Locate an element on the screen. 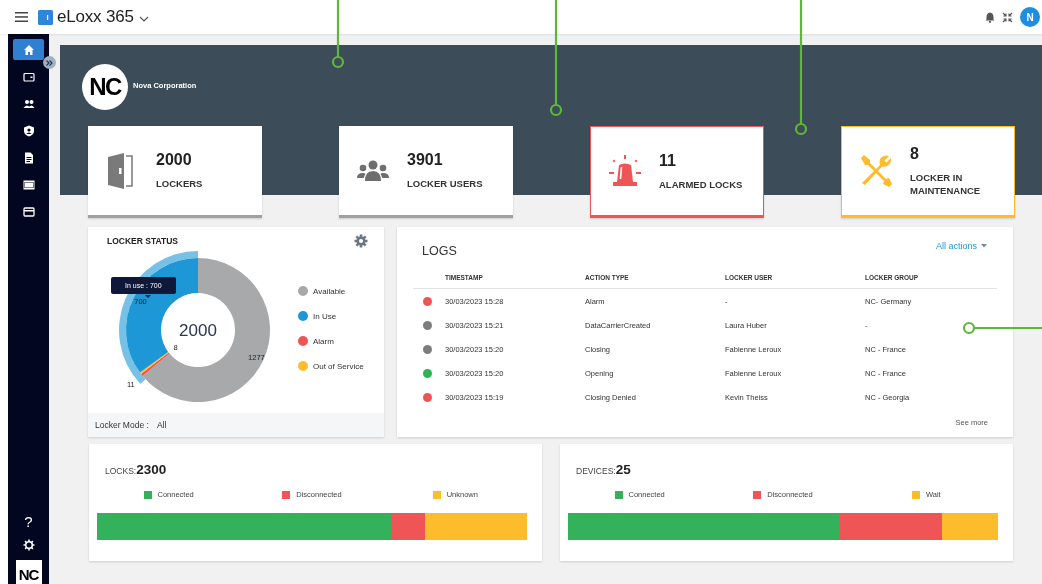  stat-label: LOCKER USERS is located at coordinates (445, 183).